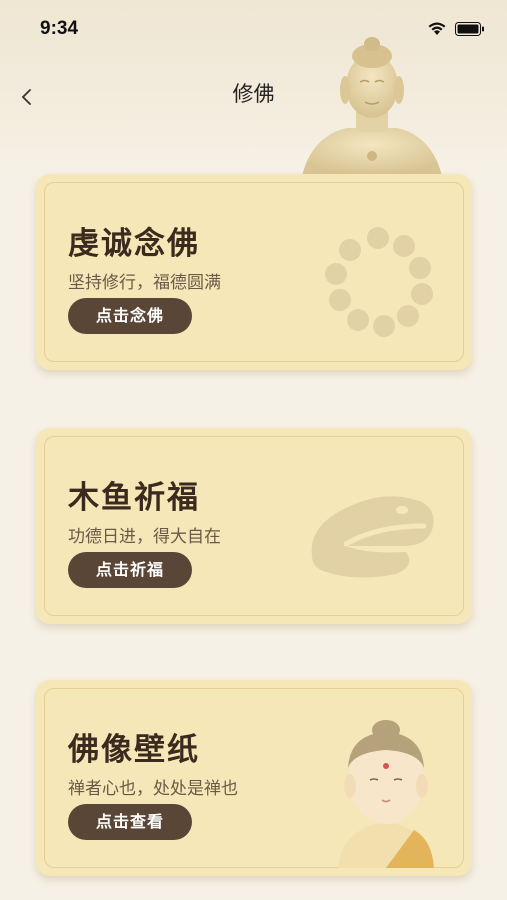 The height and width of the screenshot is (900, 507). What do you see at coordinates (372, 537) in the screenshot?
I see `wooden-fish-icon` at bounding box center [372, 537].